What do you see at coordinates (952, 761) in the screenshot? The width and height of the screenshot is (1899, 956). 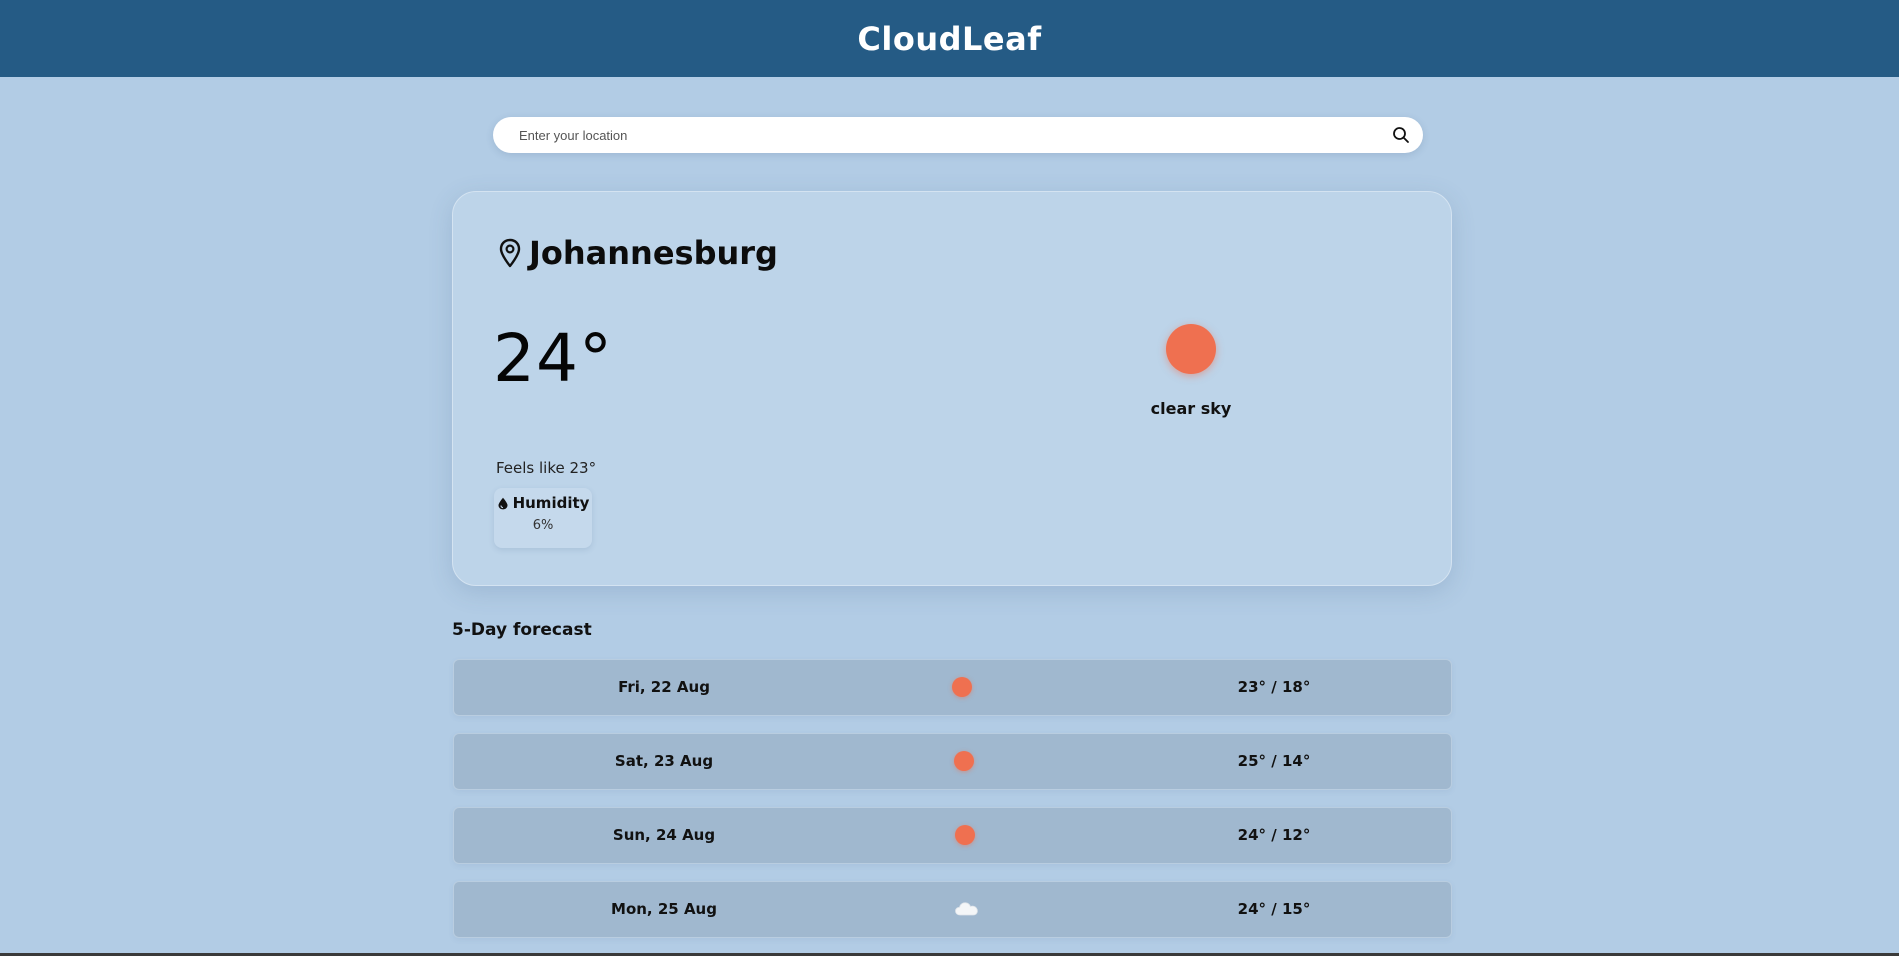 I see `forecast-row: Sat, 23 Aug 25° / 14°` at bounding box center [952, 761].